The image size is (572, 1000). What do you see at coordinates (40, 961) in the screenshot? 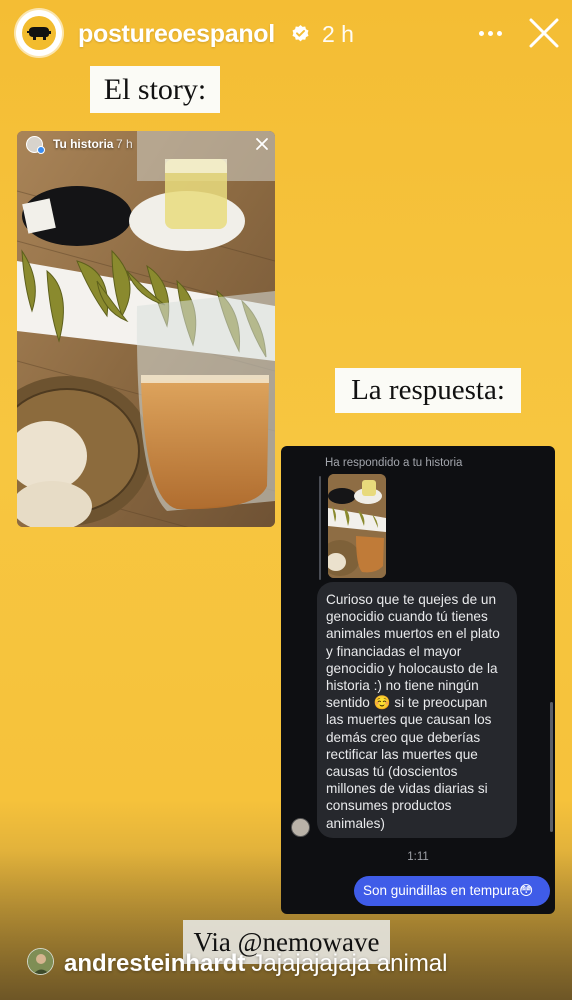
I see `commenter-avatar` at bounding box center [40, 961].